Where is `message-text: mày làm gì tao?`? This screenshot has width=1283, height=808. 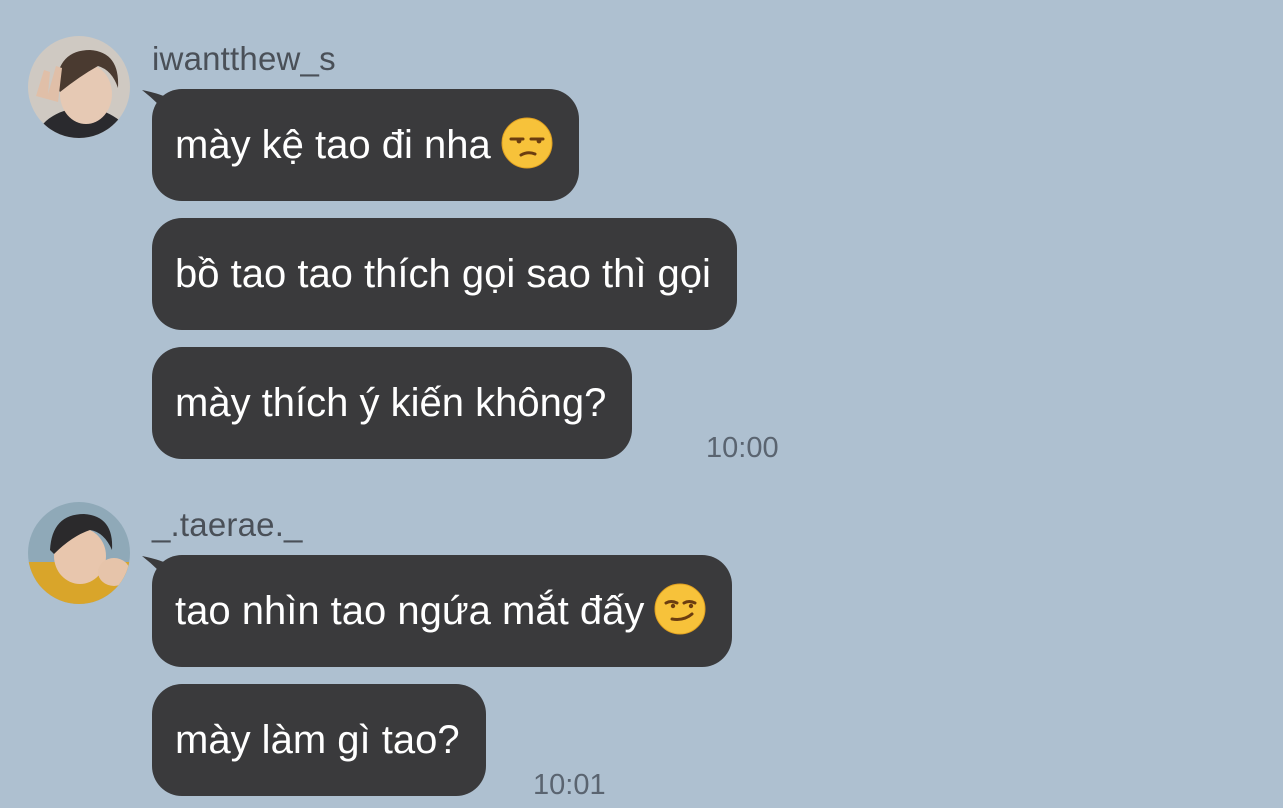 message-text: mày làm gì tao? is located at coordinates (317, 740).